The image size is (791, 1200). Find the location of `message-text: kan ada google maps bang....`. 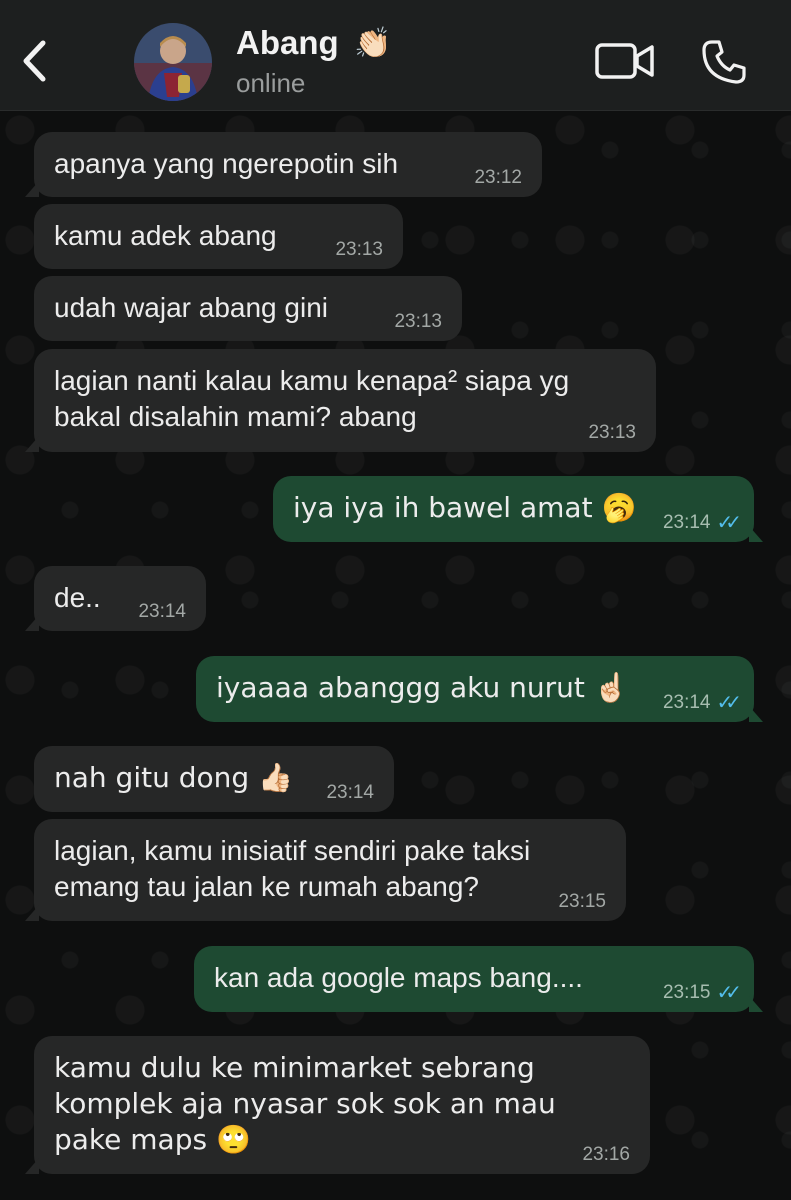

message-text: kan ada google maps bang.... is located at coordinates (398, 977).